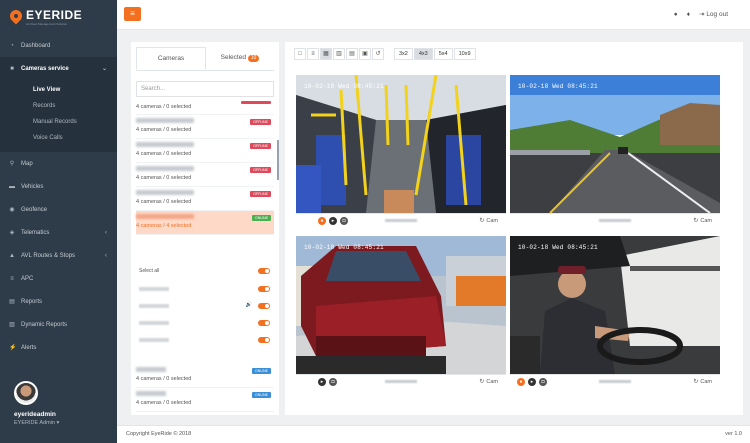 The width and height of the screenshot is (750, 443). I want to click on footer: Copyright EyeRide © 2018 ver 1.0, so click(433, 434).